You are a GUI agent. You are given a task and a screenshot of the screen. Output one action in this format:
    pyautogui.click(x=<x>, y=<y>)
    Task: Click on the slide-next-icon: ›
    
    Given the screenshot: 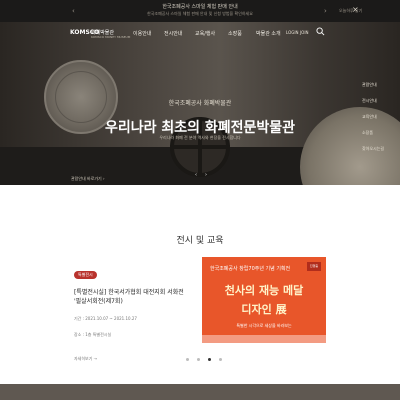 What is the action you would take?
    pyautogui.click(x=206, y=177)
    